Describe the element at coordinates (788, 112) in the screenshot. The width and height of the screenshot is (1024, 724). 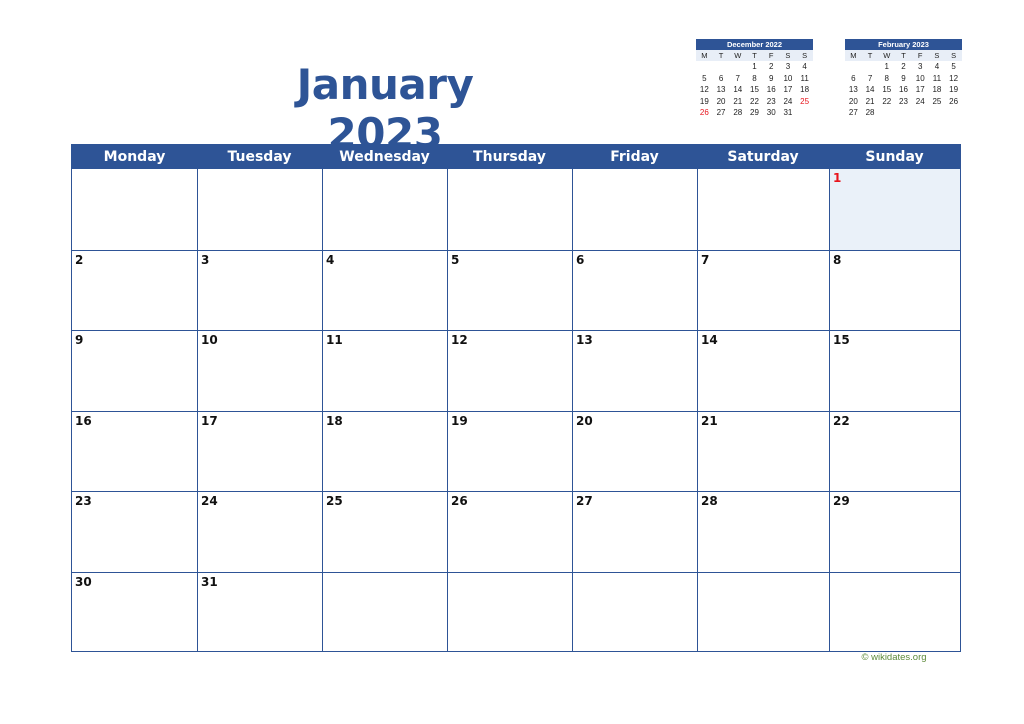
I see `mini-day: 31` at that location.